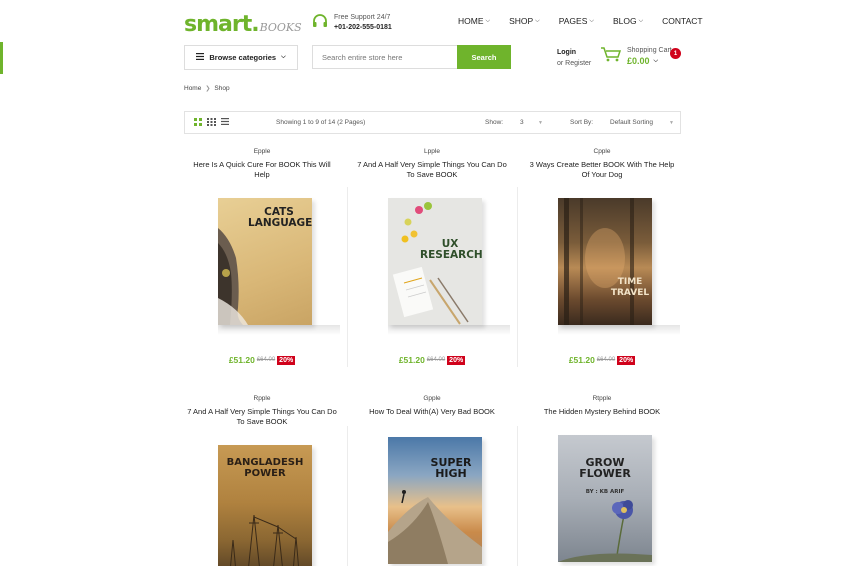 This screenshot has width=860, height=566. What do you see at coordinates (602, 406) in the screenshot?
I see `product-card: Rtpple The Hidden Mystery Behind BOOK` at bounding box center [602, 406].